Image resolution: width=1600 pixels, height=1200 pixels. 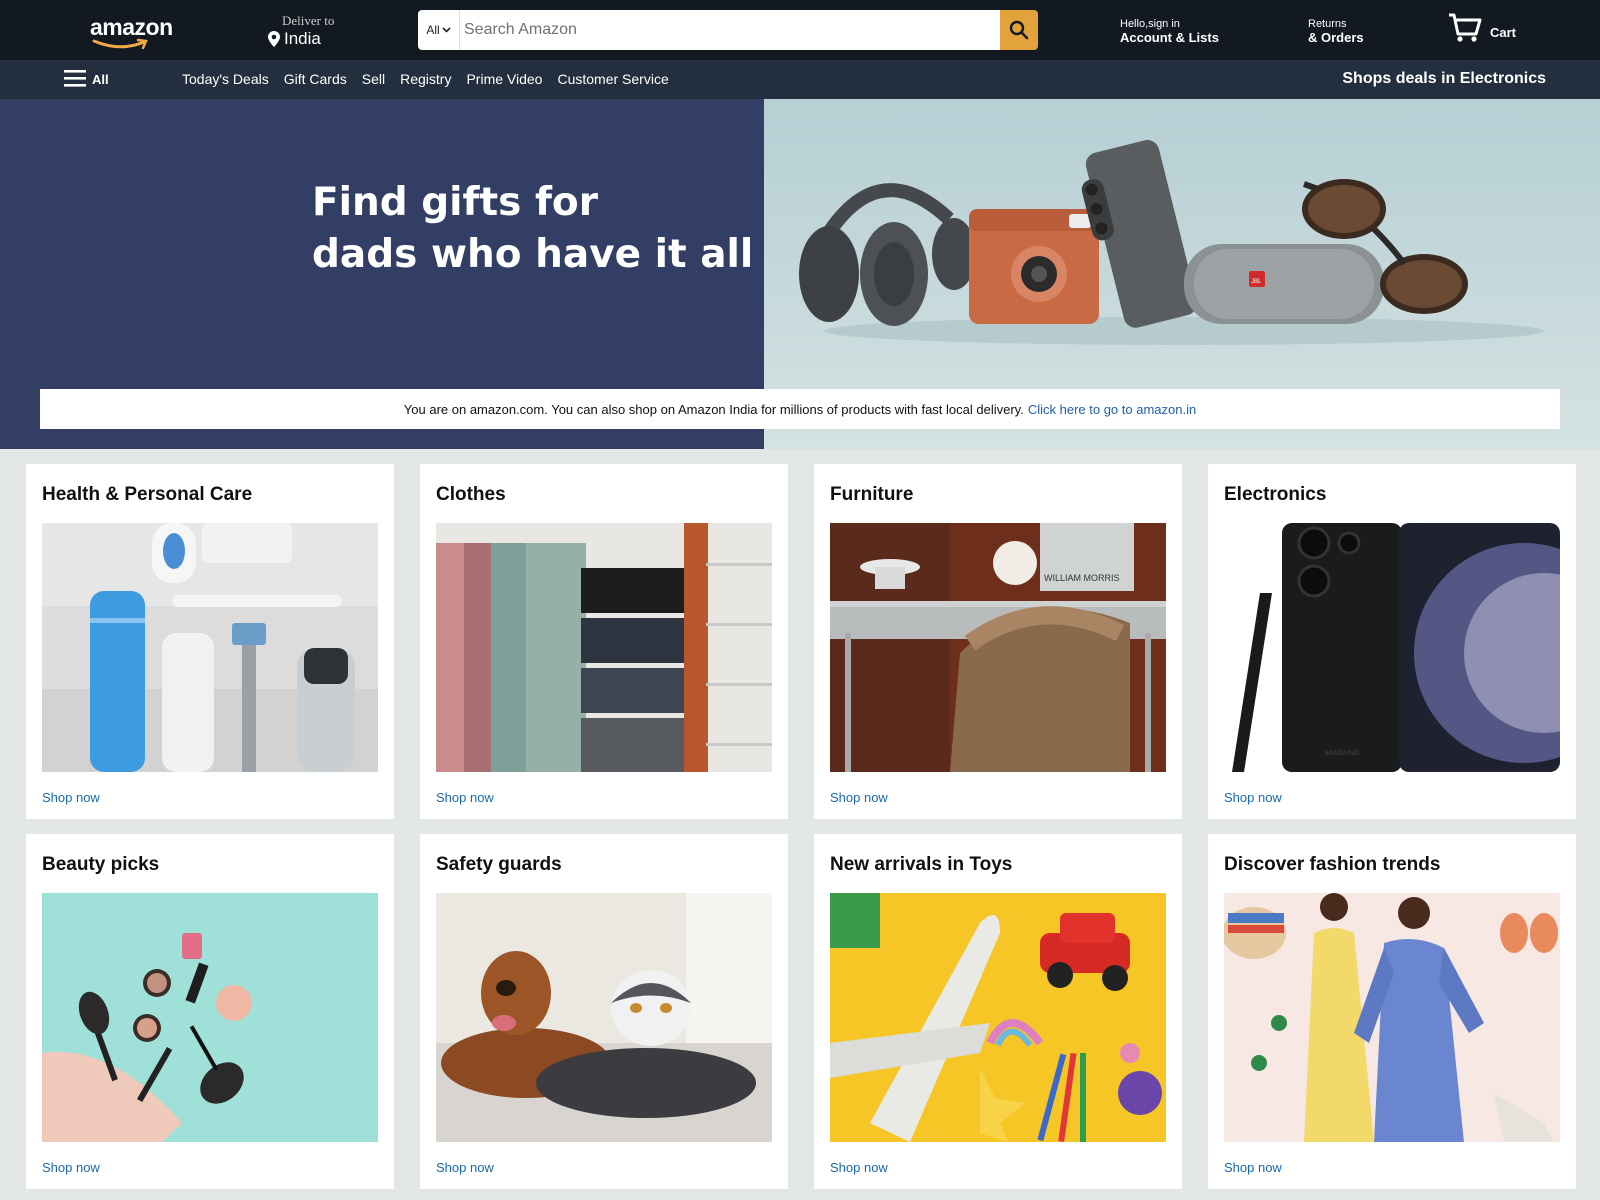 I want to click on category-card-beauty: Beauty picks Shop now, so click(x=210, y=1011).